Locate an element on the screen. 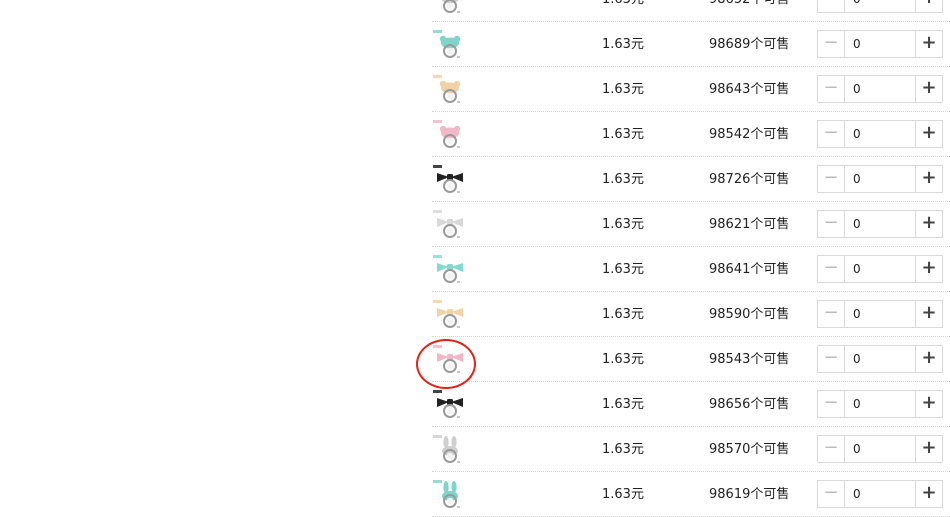 The width and height of the screenshot is (950, 517). stock-available: 98641个可售 is located at coordinates (749, 269).